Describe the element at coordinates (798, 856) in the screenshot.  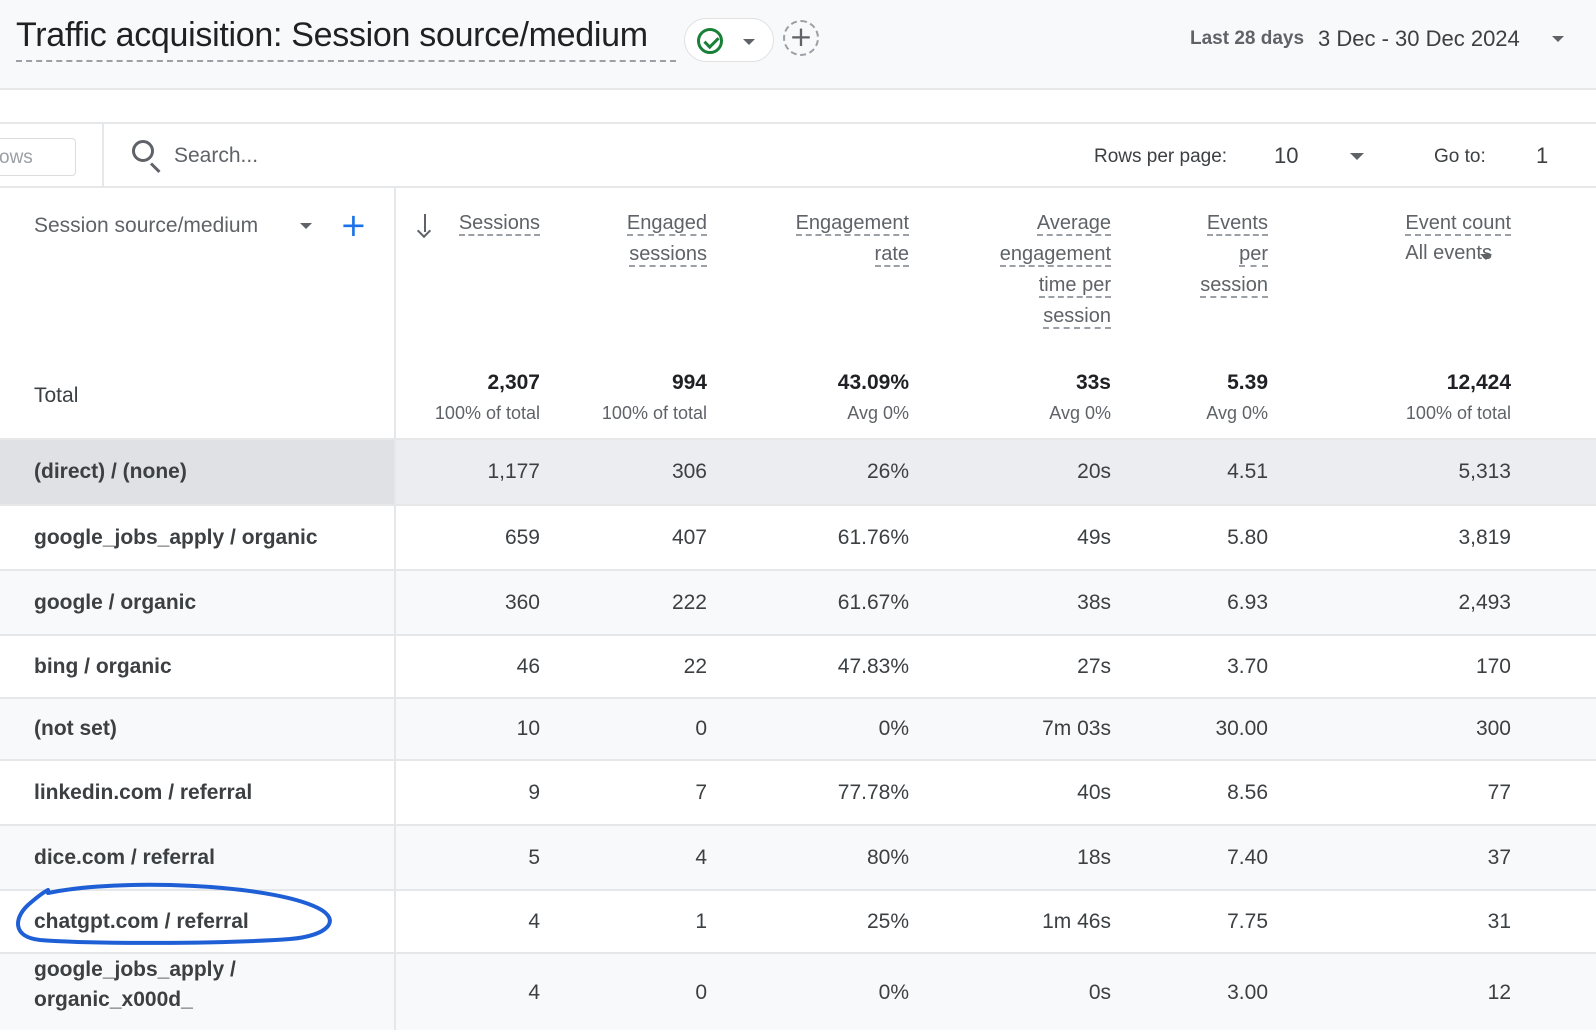
I see `table-row: dice.com / referral 5 4 80% 18s 7.40 37` at that location.